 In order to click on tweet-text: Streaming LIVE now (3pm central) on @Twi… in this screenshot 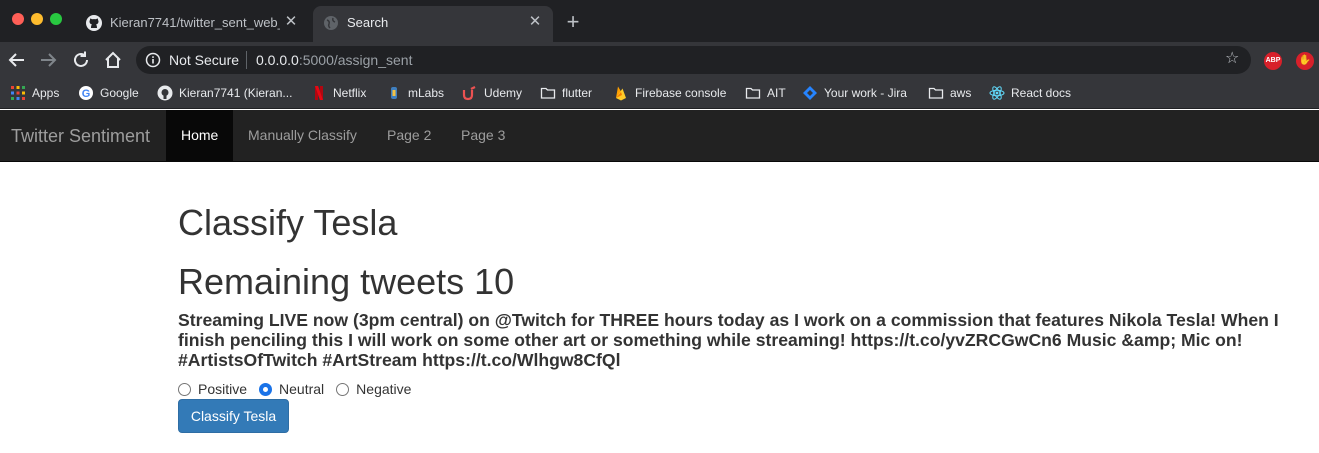, I will do `click(728, 340)`.